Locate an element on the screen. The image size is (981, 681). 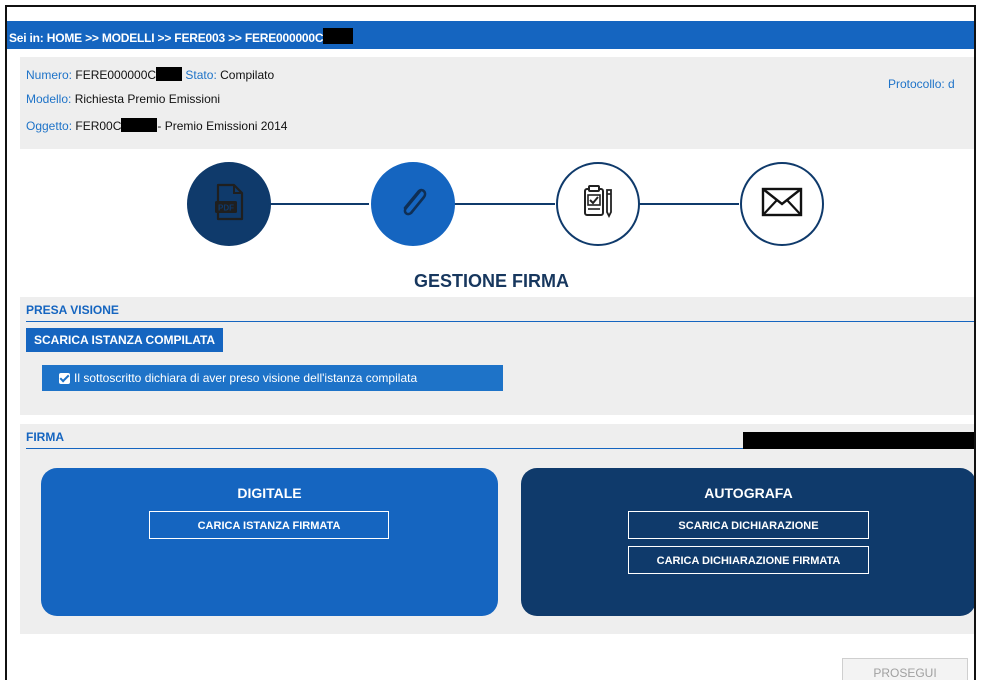
oggetto-row: Oggetto: FER00C - Premio Emissioni 2014 is located at coordinates (156, 125).